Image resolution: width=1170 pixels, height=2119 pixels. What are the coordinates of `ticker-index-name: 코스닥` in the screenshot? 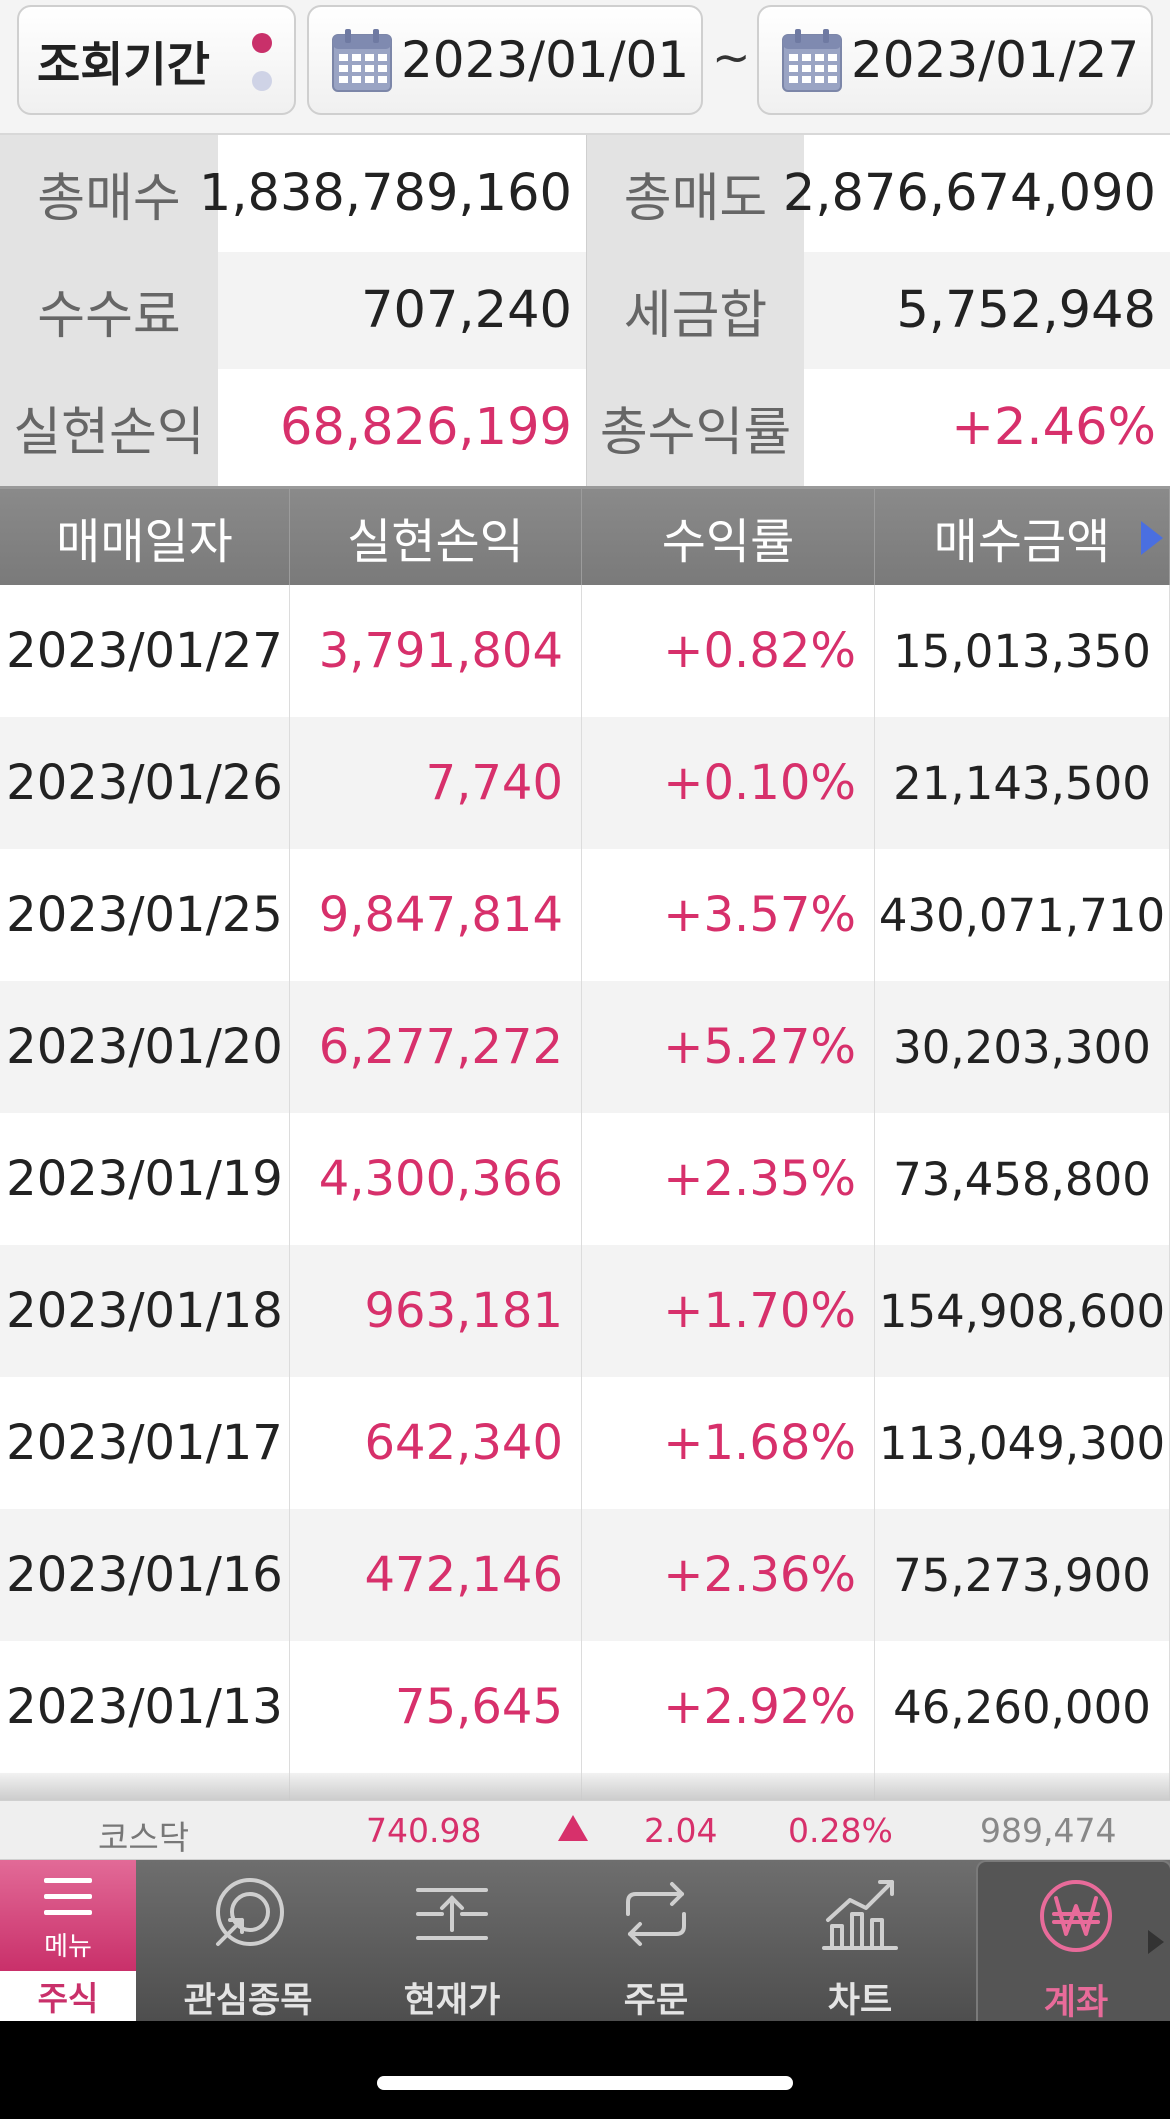 It's located at (144, 1837).